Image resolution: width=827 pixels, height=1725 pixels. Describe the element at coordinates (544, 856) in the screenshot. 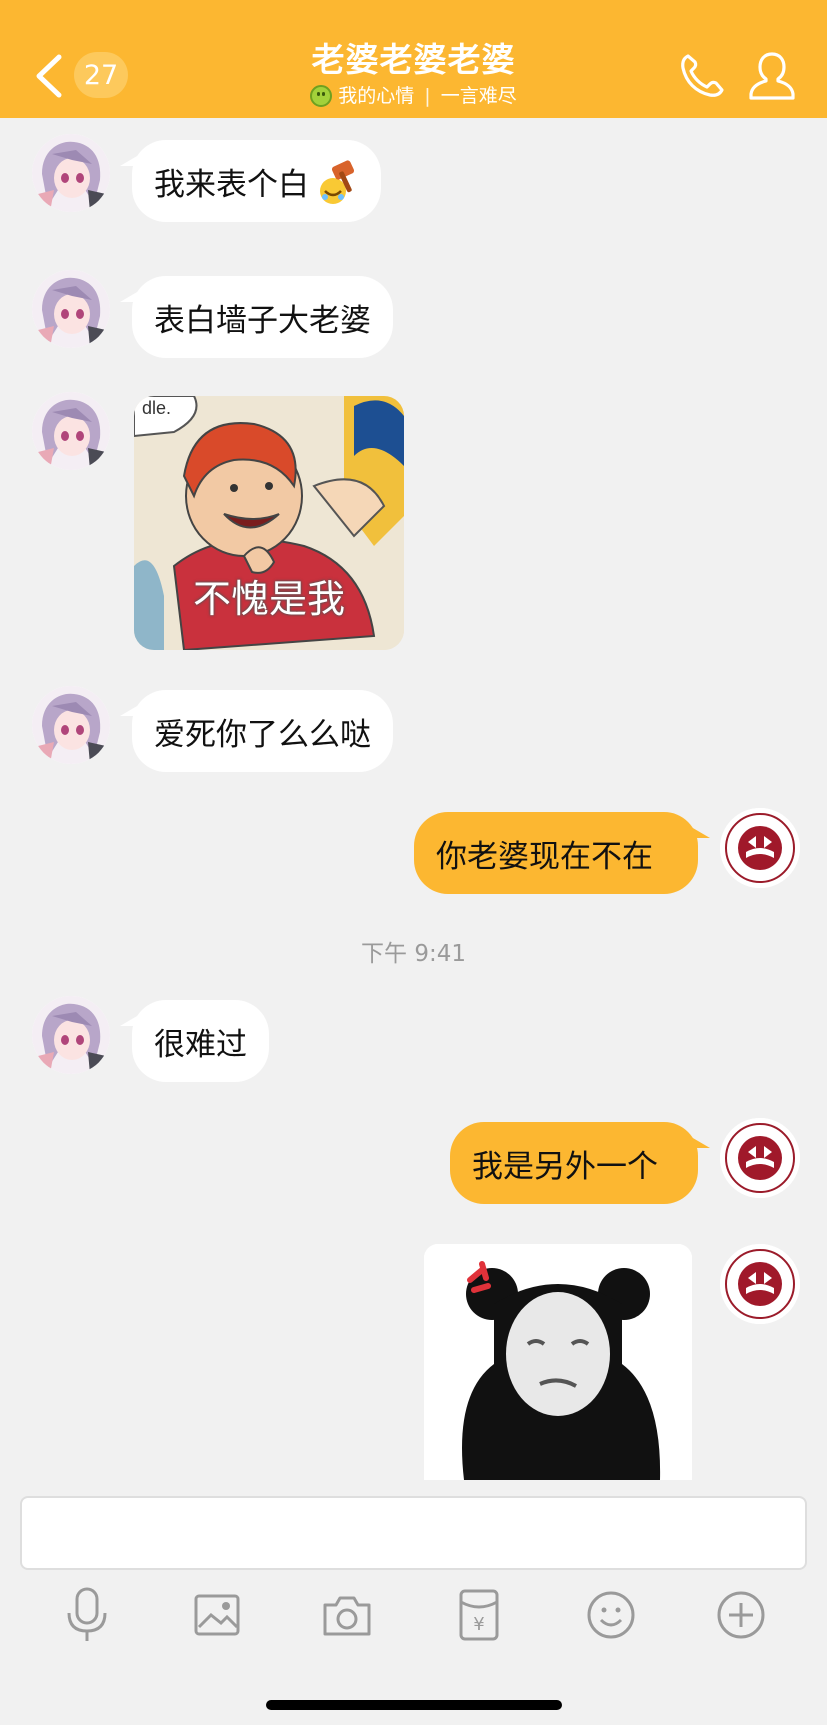

I see `message-text: 你老婆现在不在` at that location.